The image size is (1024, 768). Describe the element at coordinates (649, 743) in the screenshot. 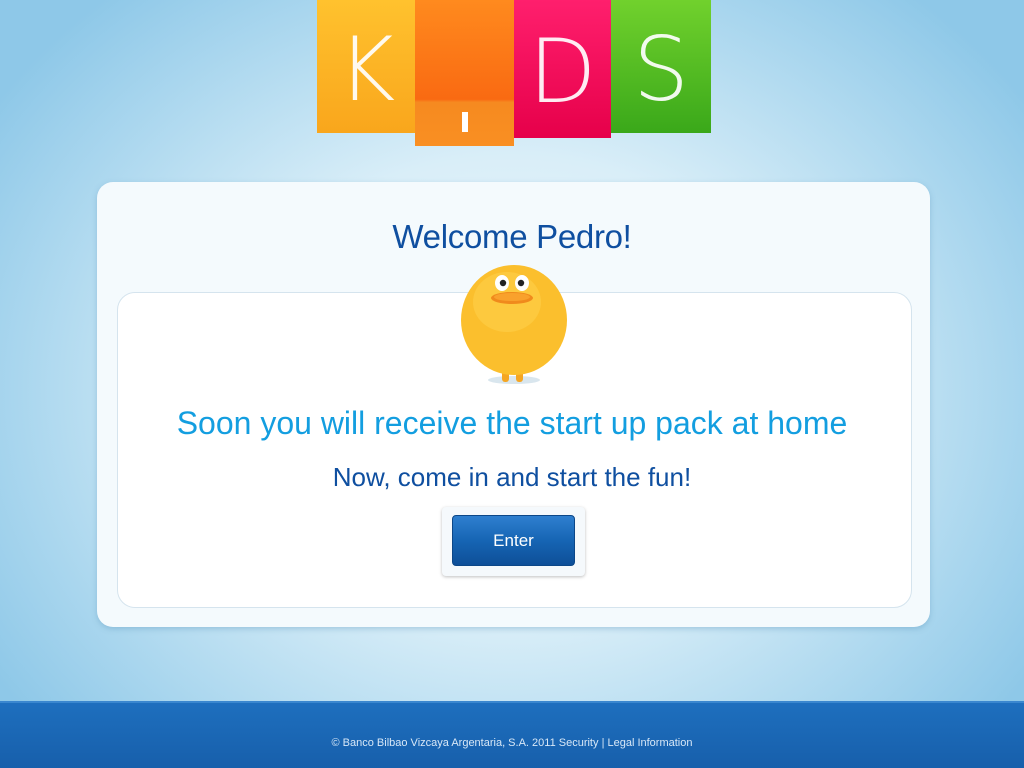

I see `legal-information-link: Legal Information` at that location.